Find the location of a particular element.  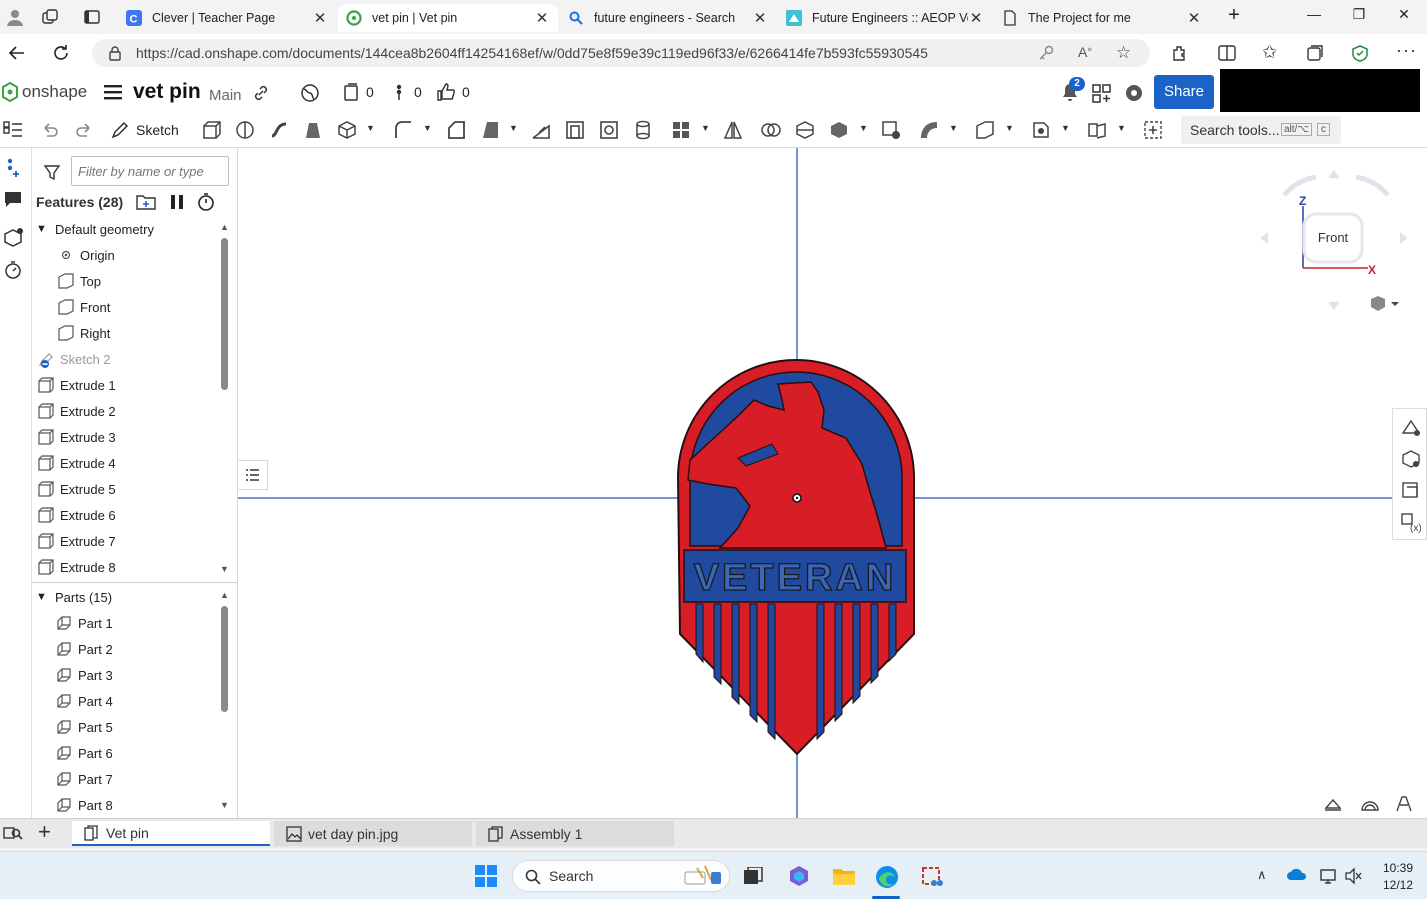

document-menu-icon is located at coordinates (113, 92).